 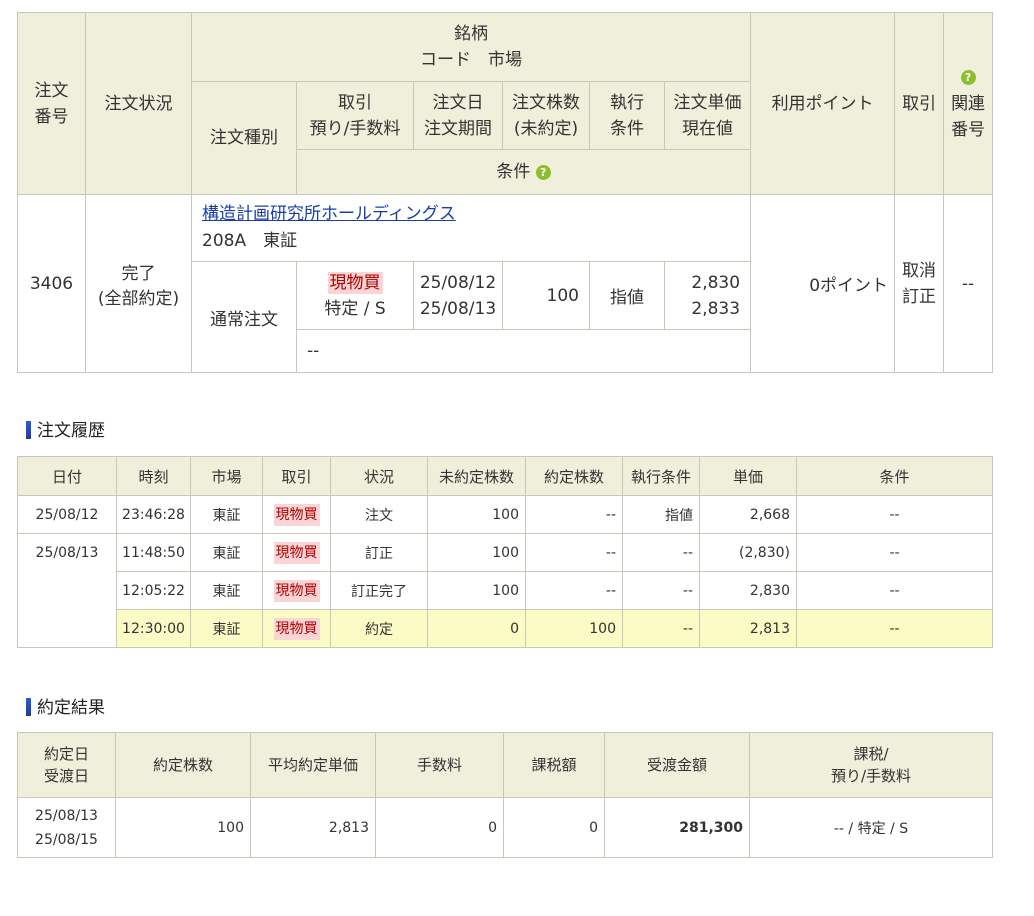 I want to click on history-time: 12:30:00, so click(x=153, y=628).